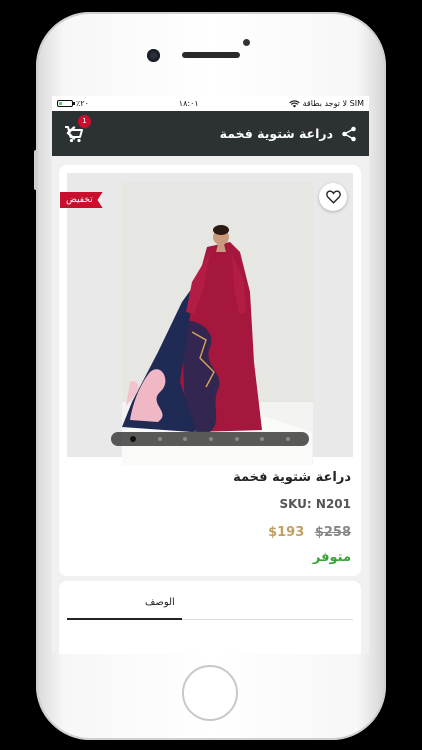  I want to click on sale-badge: تخفيض, so click(81, 200).